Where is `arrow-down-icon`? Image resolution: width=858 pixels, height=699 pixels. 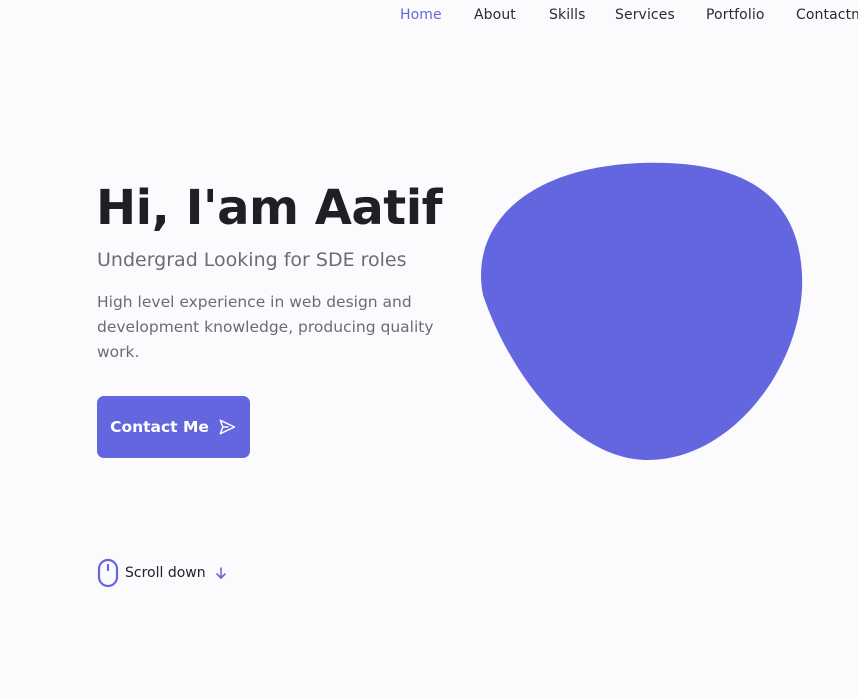
arrow-down-icon is located at coordinates (221, 573).